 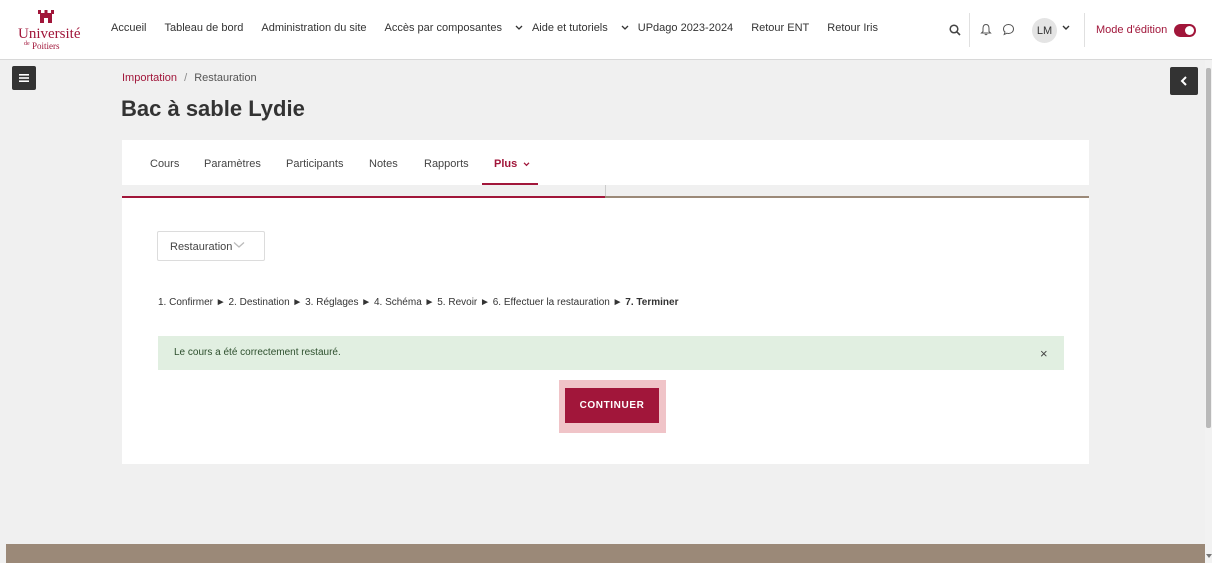 What do you see at coordinates (457, 302) in the screenshot?
I see `step-5: 5. Revoir` at bounding box center [457, 302].